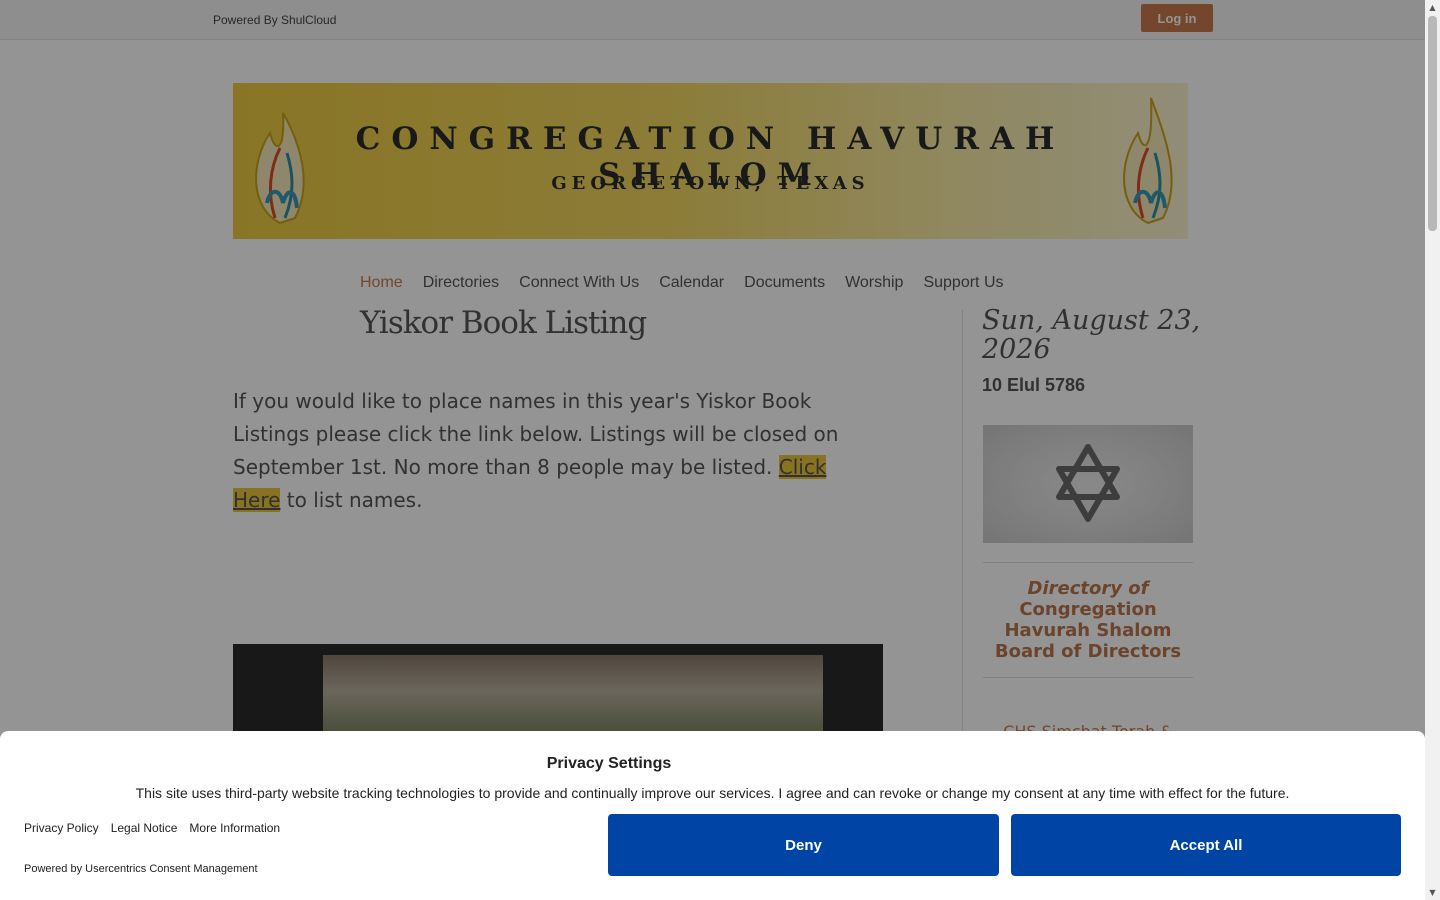 This screenshot has height=900, width=1440. Describe the element at coordinates (1432, 892) in the screenshot. I see `scroll-down-arrow-icon: ▼` at that location.